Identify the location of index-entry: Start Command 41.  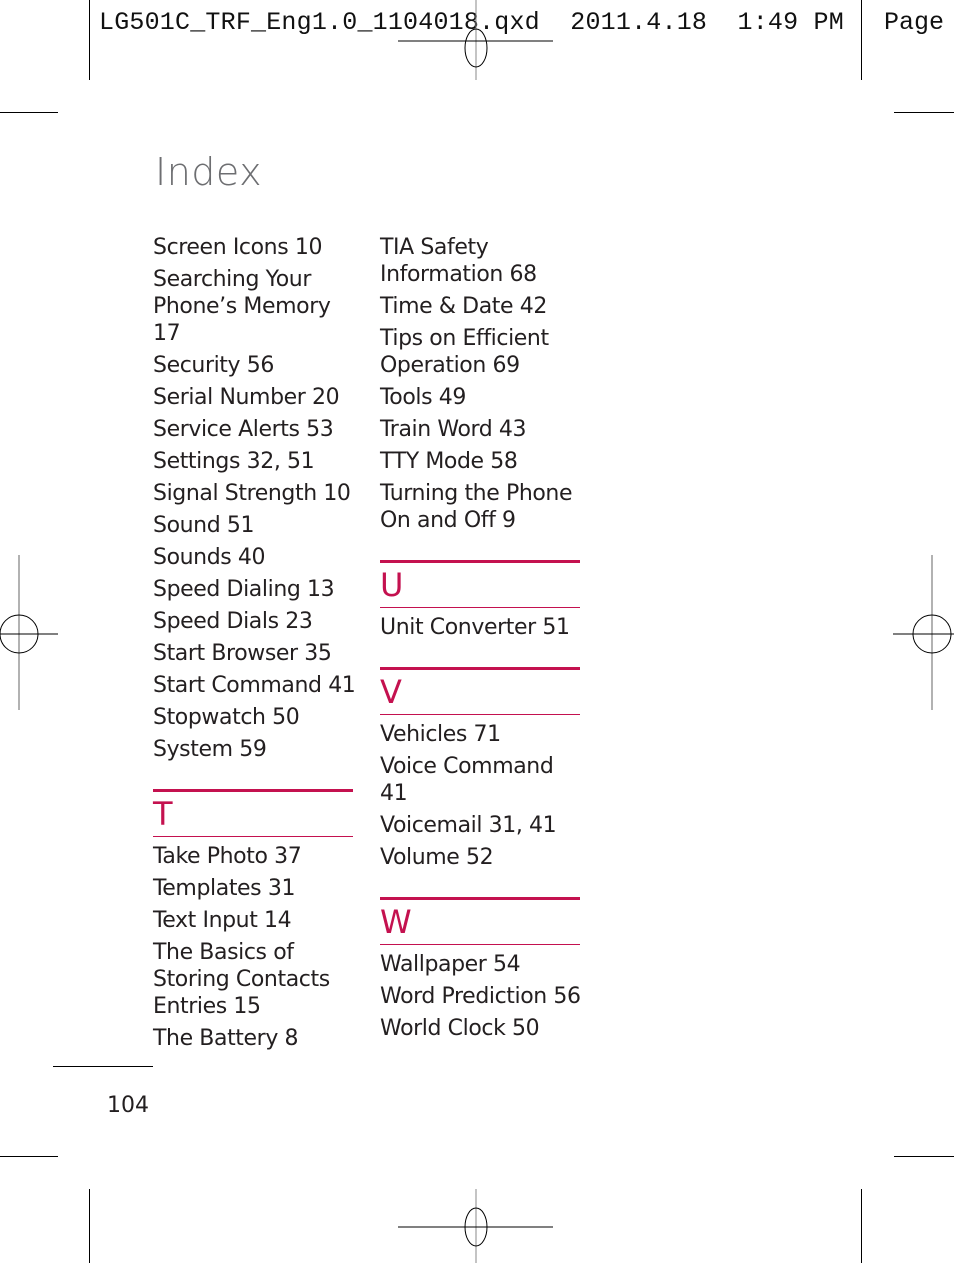
(254, 685).